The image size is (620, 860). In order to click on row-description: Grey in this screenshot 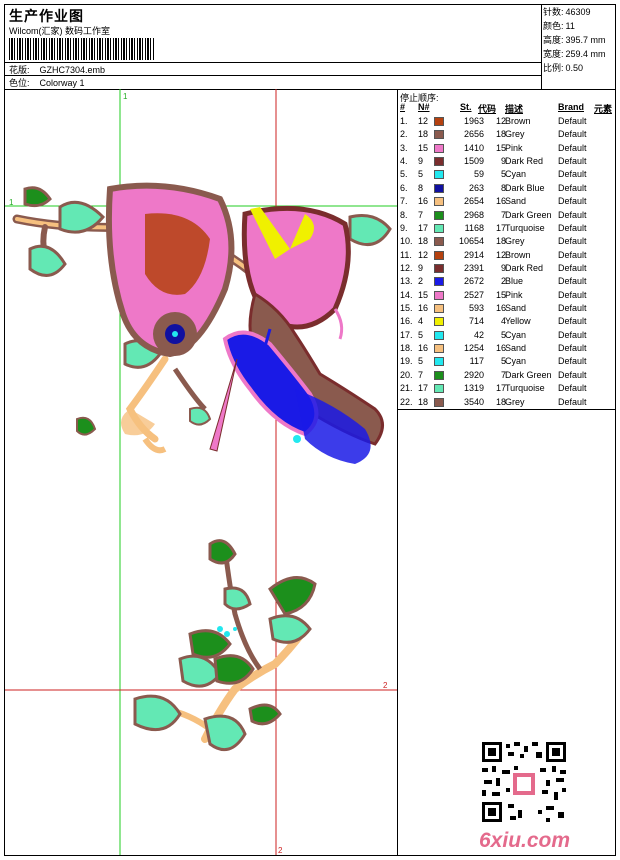, I will do `click(515, 134)`.